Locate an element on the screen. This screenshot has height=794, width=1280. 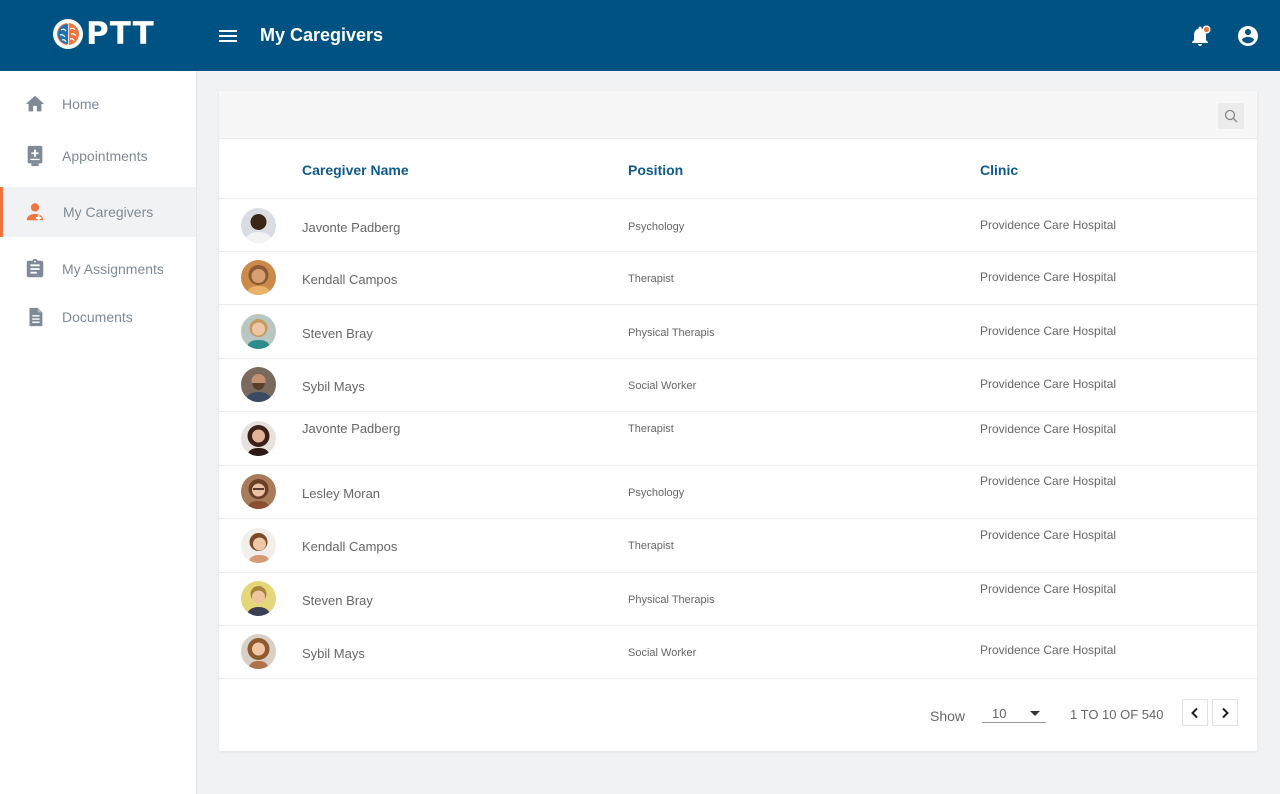
pagination-range: 1 TO 10 OF 540 is located at coordinates (1117, 714).